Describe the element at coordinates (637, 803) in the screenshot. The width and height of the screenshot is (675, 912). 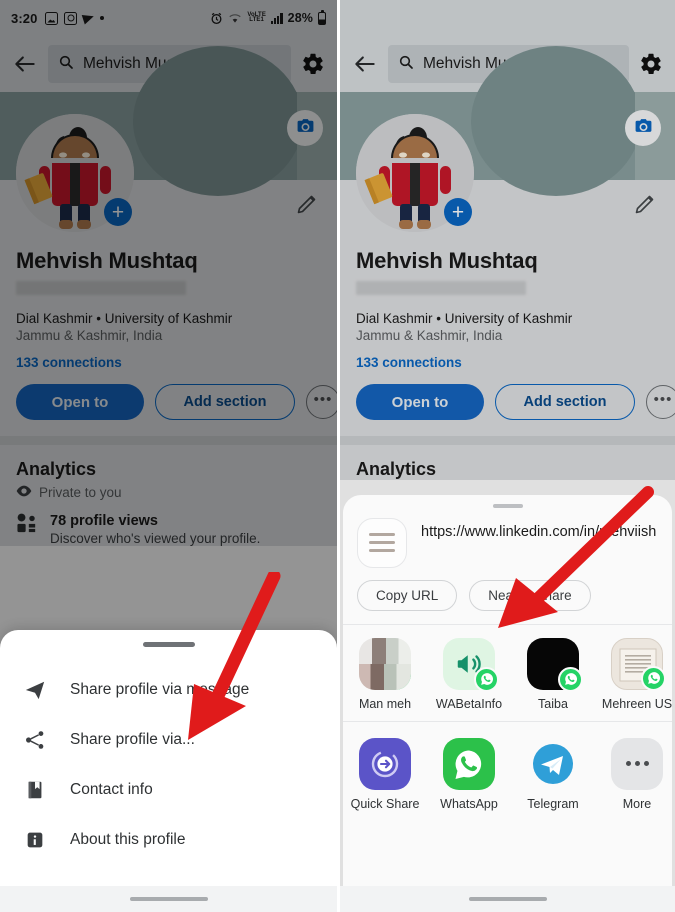
I see `share-app-label: More` at that location.